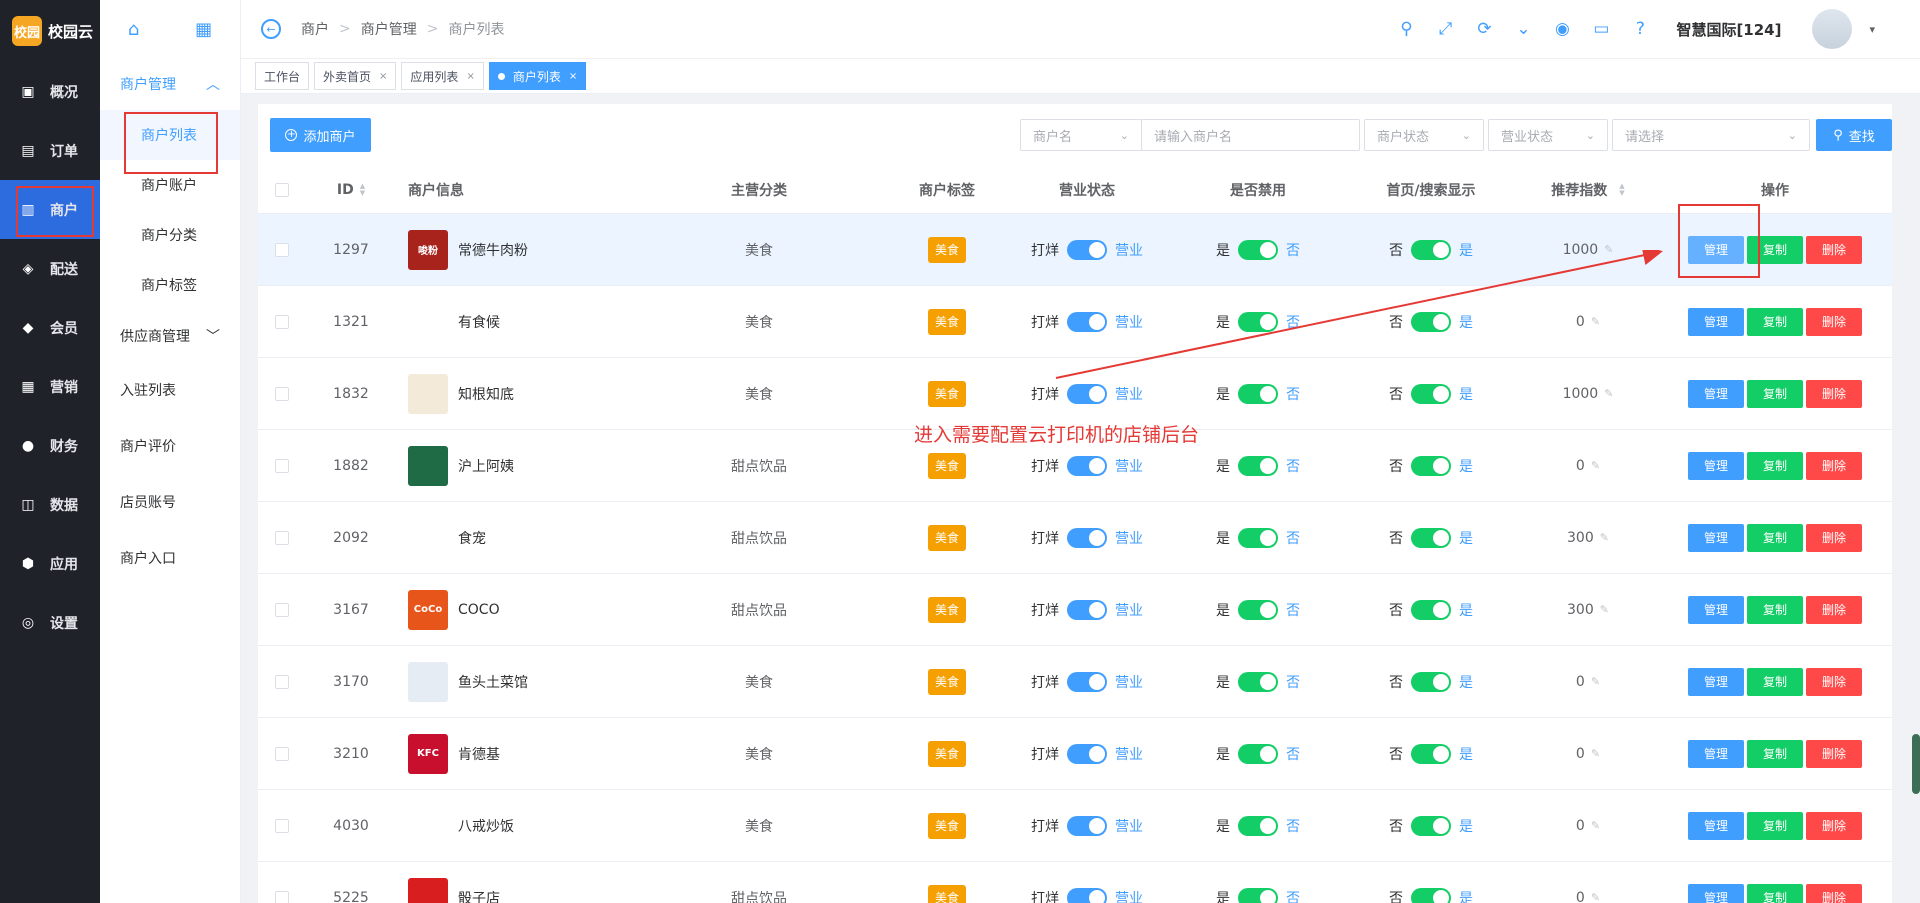 This screenshot has width=1920, height=903. What do you see at coordinates (170, 235) in the screenshot?
I see `subnav-item: 商户分类` at bounding box center [170, 235].